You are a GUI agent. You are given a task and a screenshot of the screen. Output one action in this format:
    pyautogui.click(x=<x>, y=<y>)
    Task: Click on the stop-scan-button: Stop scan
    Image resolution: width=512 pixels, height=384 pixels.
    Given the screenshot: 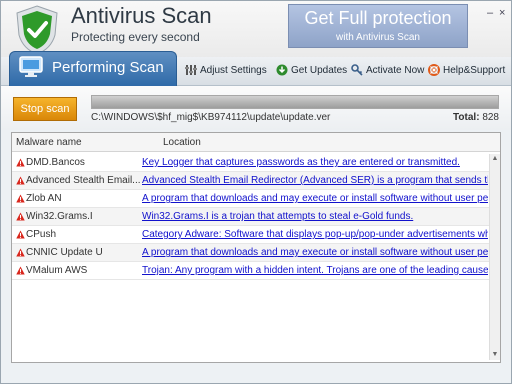 What is the action you would take?
    pyautogui.click(x=45, y=109)
    